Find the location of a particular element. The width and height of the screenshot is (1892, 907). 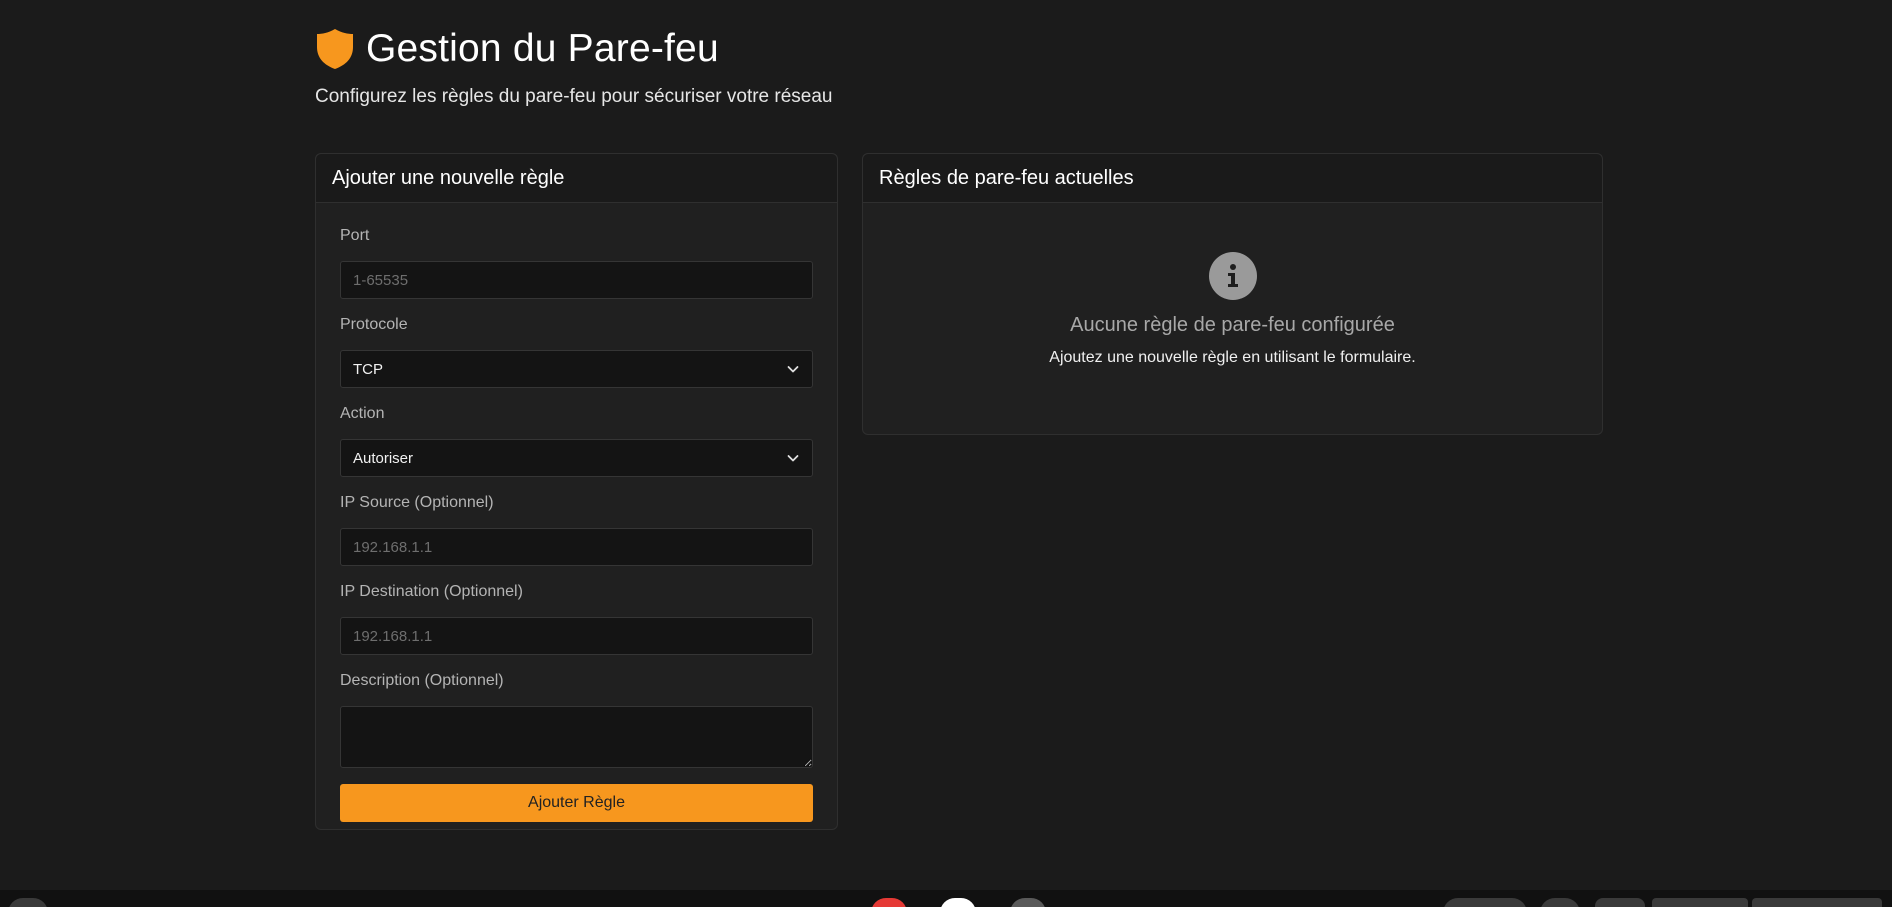

protocol-label: Protocole is located at coordinates (374, 324).